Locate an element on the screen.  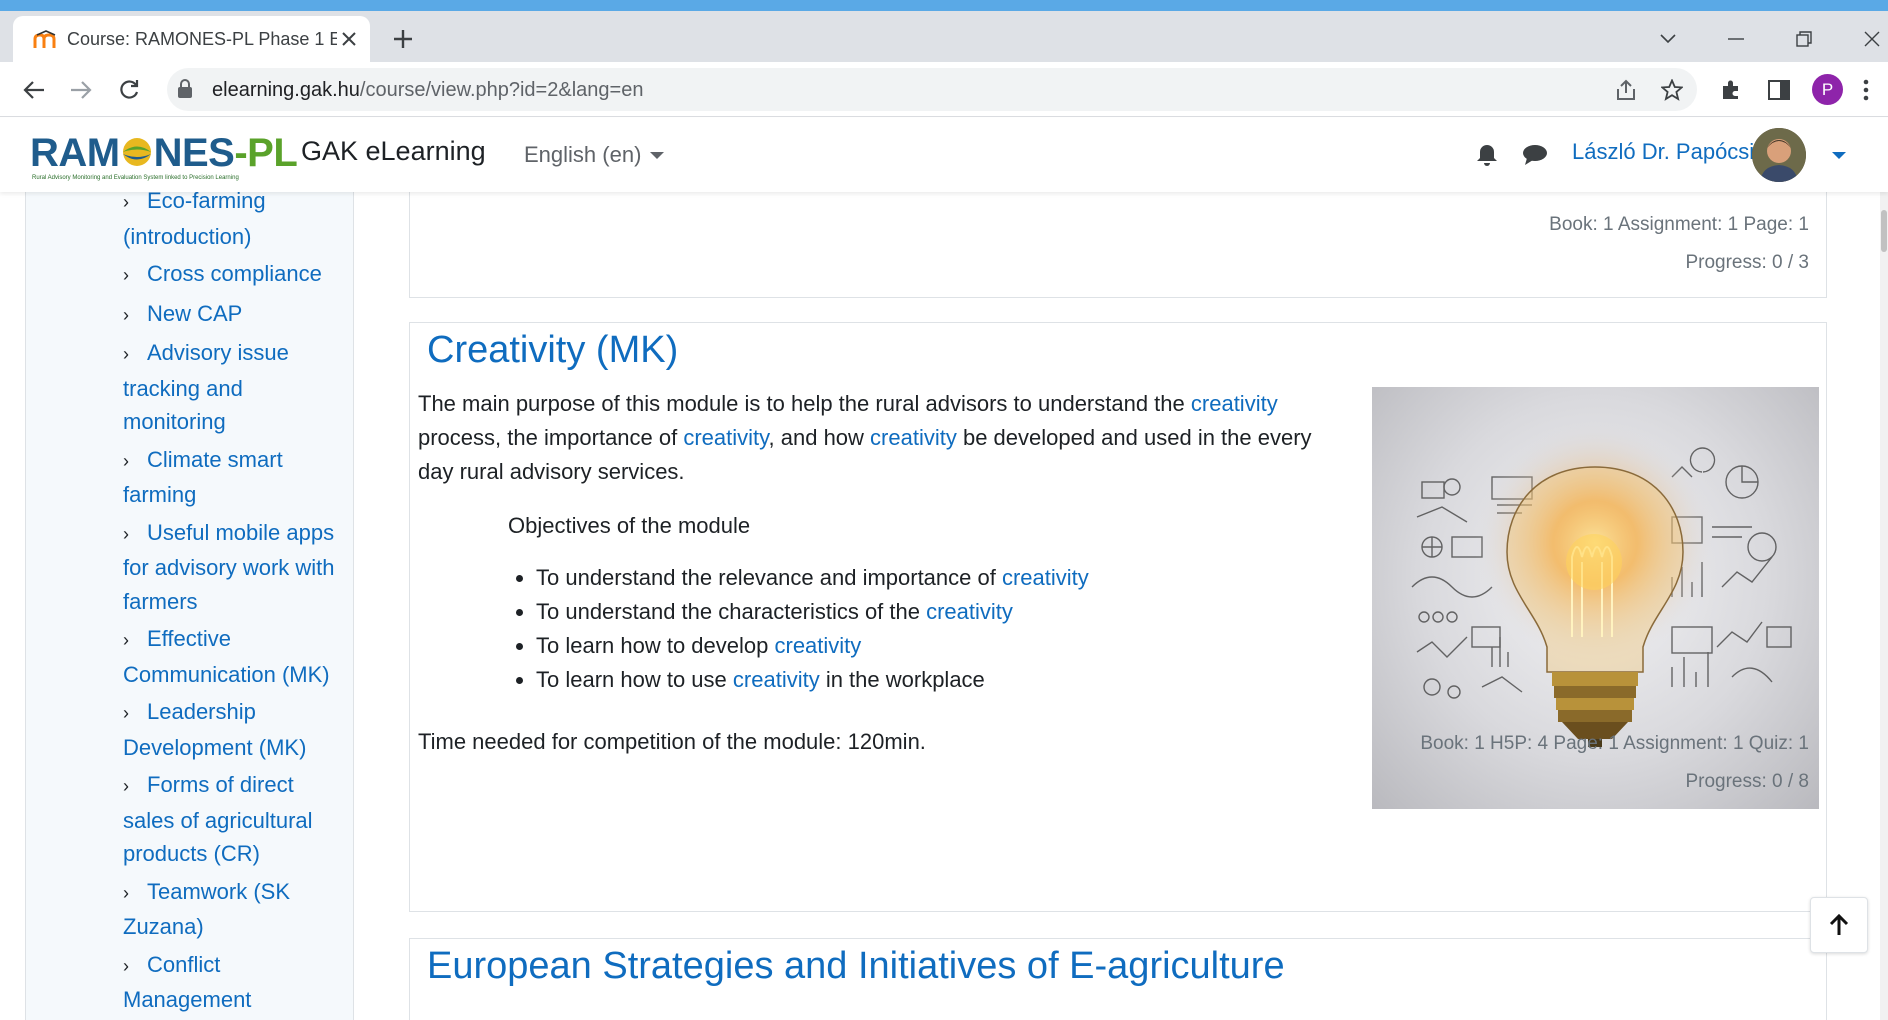
browser-tab: Course: RAMONES-PL Phase 1 EN is located at coordinates (191, 39).